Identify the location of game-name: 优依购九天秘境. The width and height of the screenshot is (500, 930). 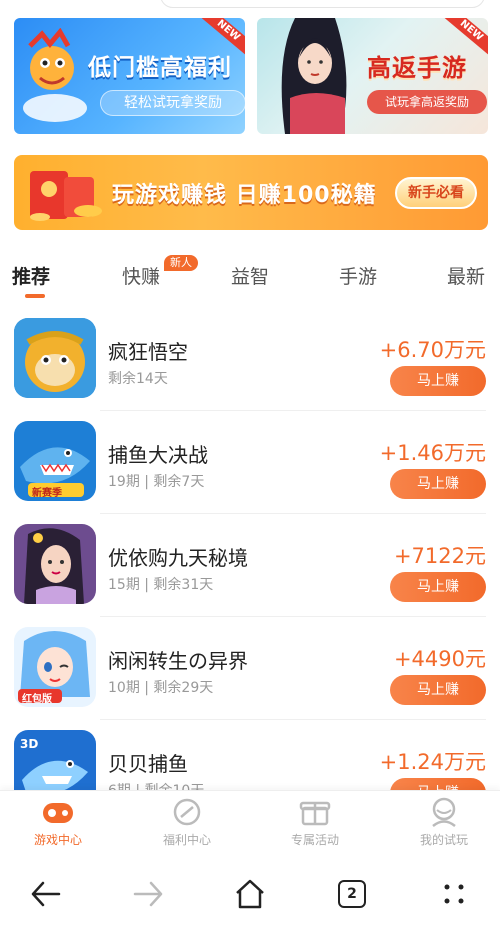
(178, 558).